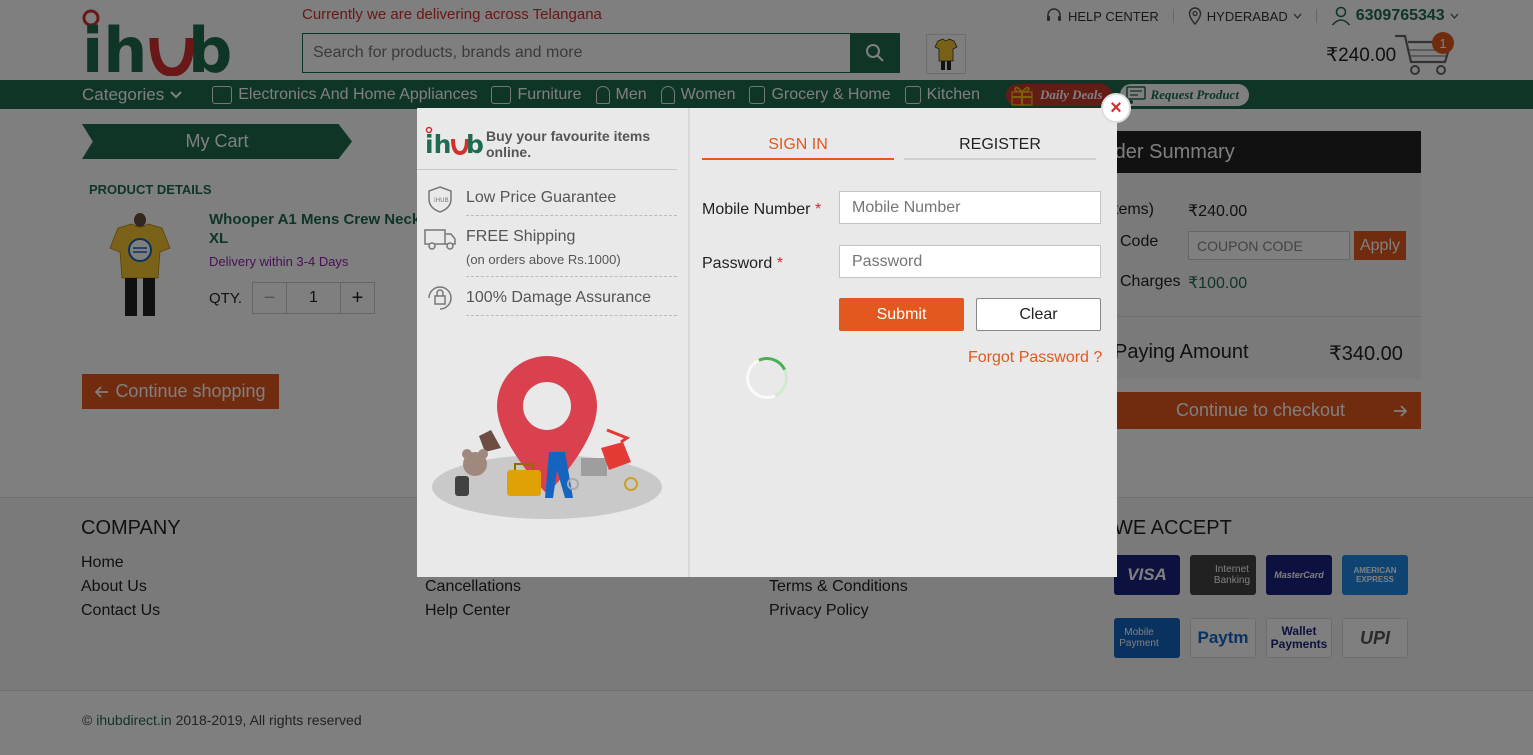  What do you see at coordinates (474, 143) in the screenshot?
I see `svg-text: b` at bounding box center [474, 143].